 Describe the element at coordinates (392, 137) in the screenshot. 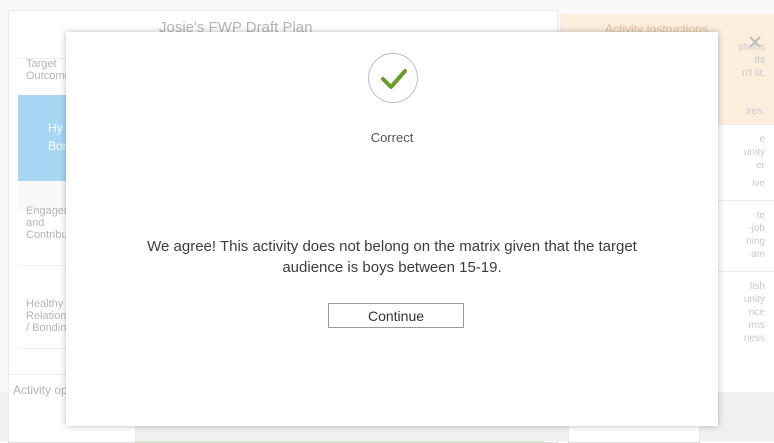

I see `feedback-status: Correct` at that location.